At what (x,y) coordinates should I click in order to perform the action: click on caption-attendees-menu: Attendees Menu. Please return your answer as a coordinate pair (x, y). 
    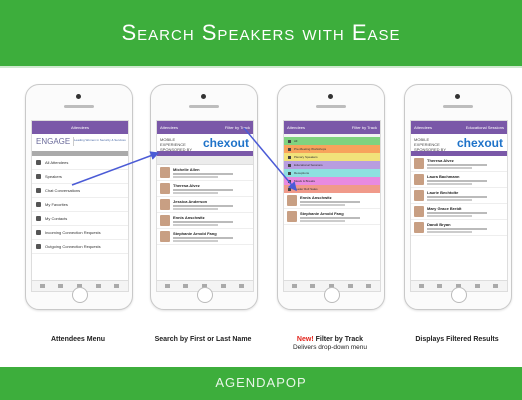
    Looking at the image, I should click on (78, 339).